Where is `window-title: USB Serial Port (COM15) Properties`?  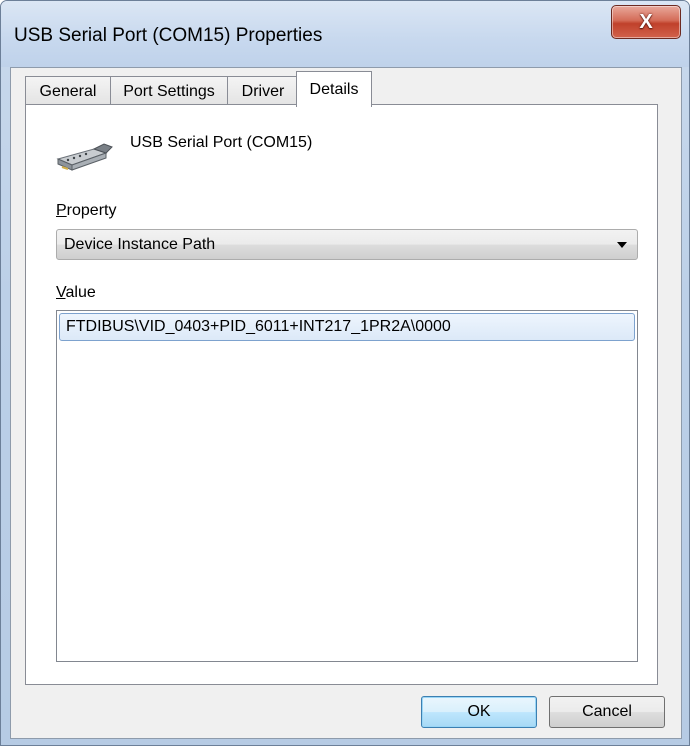
window-title: USB Serial Port (COM15) Properties is located at coordinates (168, 35).